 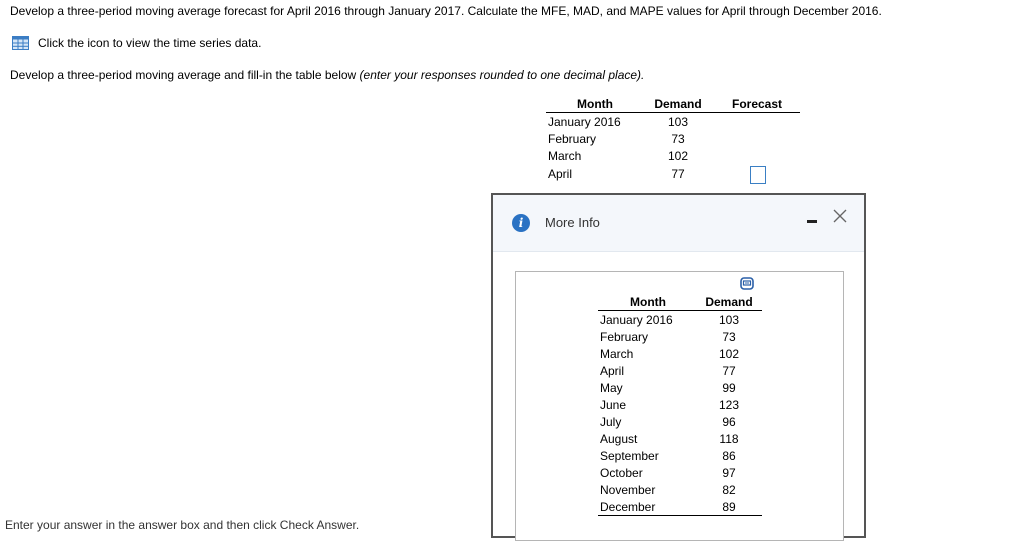 I want to click on month-cell: July, so click(x=611, y=421).